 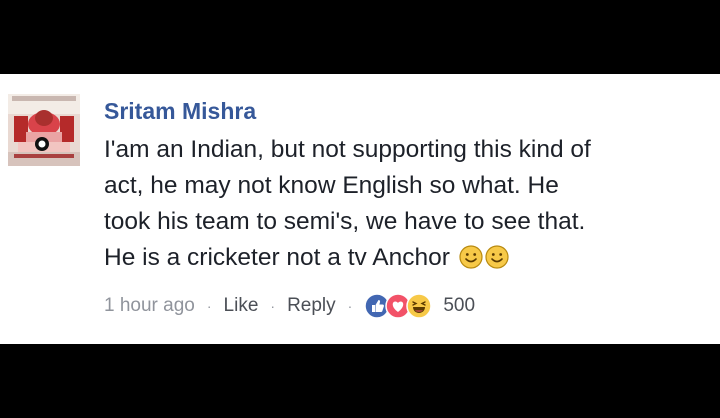 What do you see at coordinates (149, 306) in the screenshot?
I see `timestamp: 1 hour ago` at bounding box center [149, 306].